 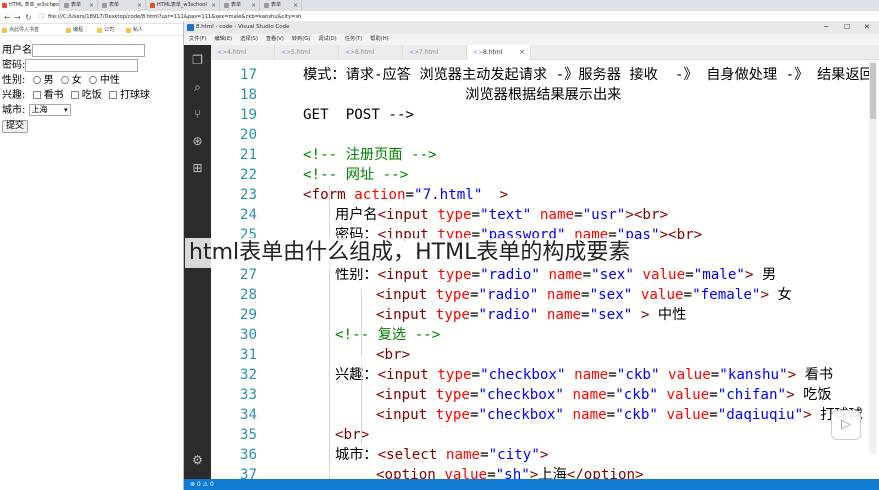 I want to click on editor-scrollbar, so click(x=873, y=257).